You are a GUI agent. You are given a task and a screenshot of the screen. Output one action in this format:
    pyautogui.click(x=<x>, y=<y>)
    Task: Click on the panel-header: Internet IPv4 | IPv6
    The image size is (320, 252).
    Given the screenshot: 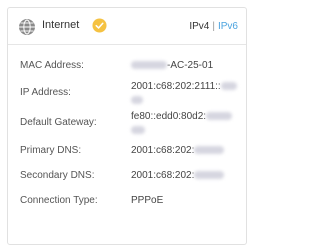 What is the action you would take?
    pyautogui.click(x=127, y=26)
    